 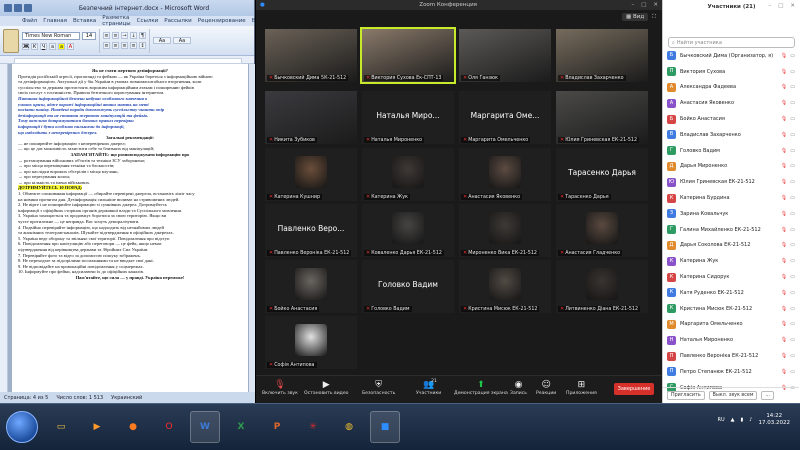 What do you see at coordinates (643, 5) in the screenshot?
I see `maximize-icon: □` at bounding box center [643, 5].